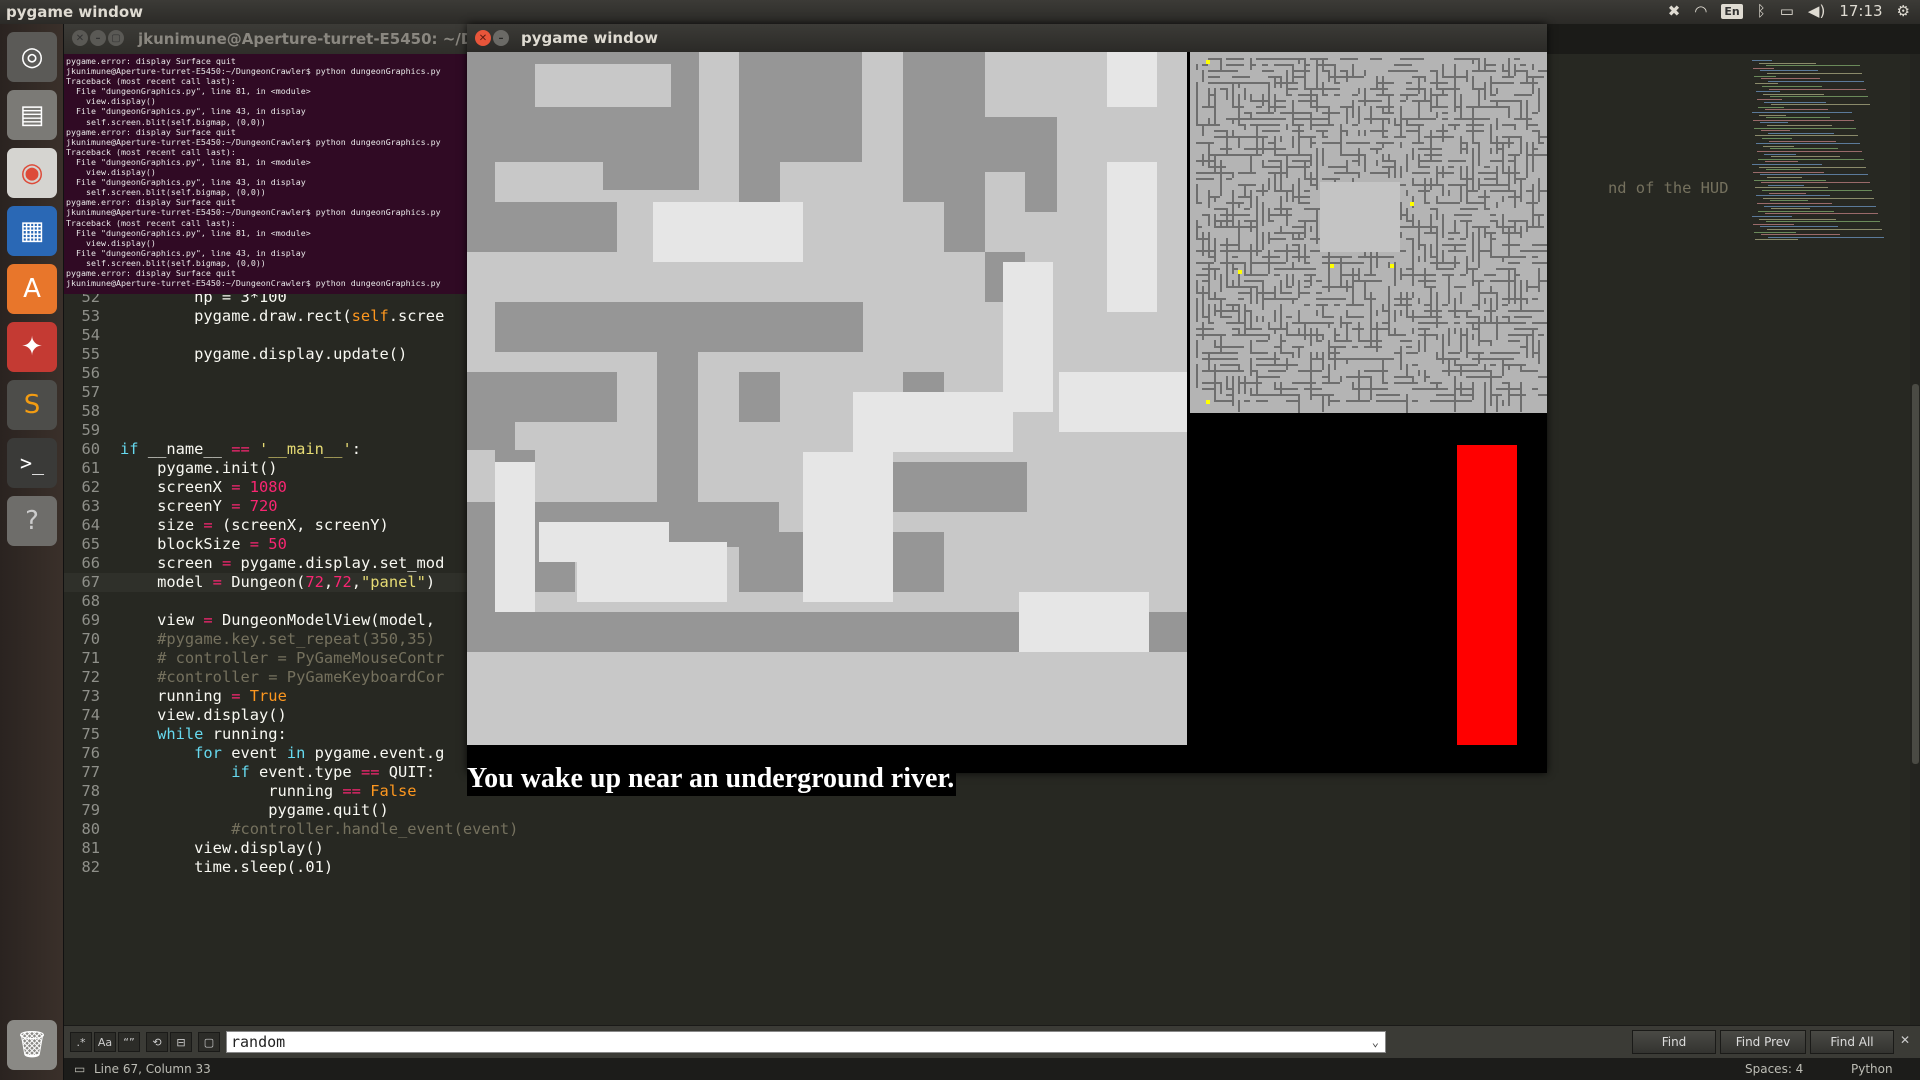  What do you see at coordinates (1375, 1042) in the screenshot?
I see `chevron-down-icon: ⌄` at bounding box center [1375, 1042].